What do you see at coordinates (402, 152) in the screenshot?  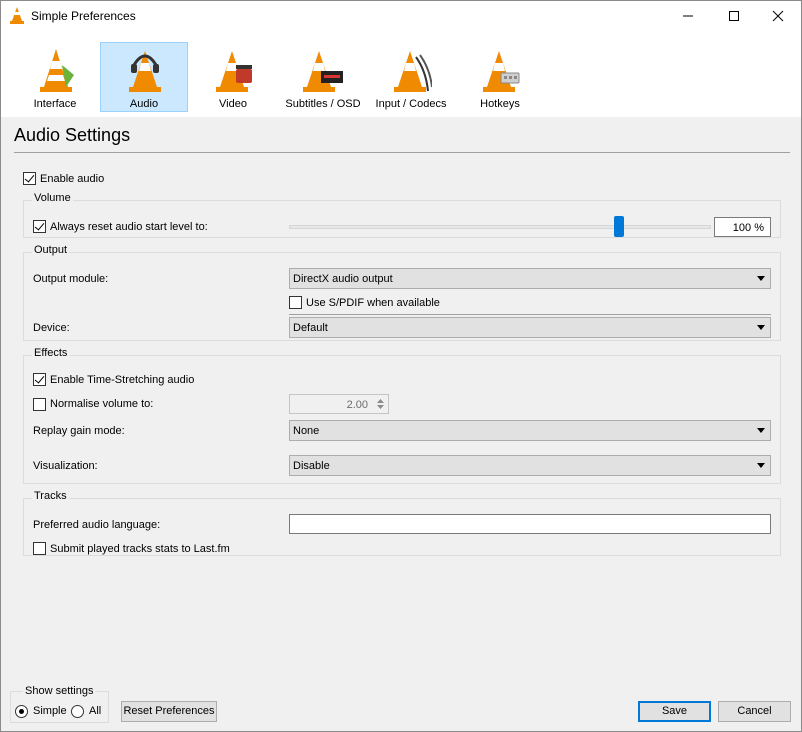 I see `heading-divider` at bounding box center [402, 152].